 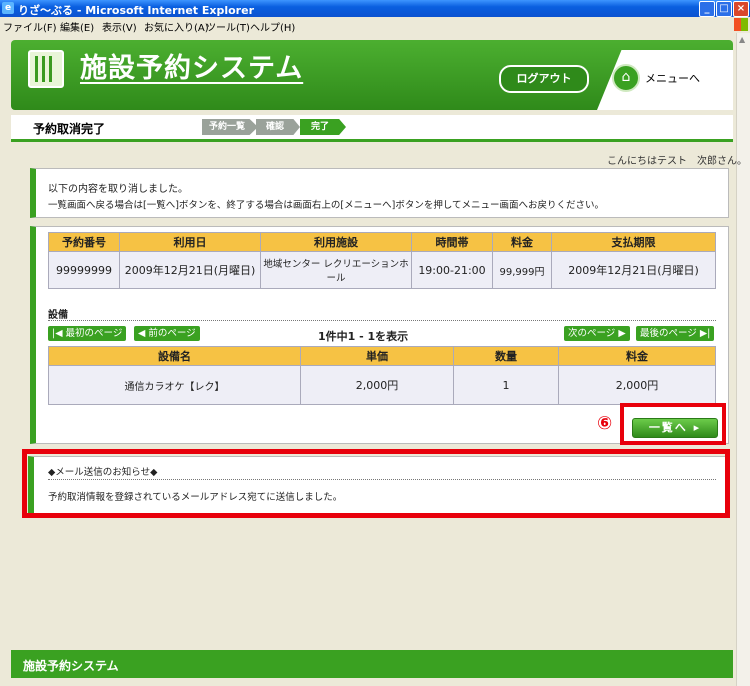 I want to click on column-header: 利用日, so click(x=190, y=242).